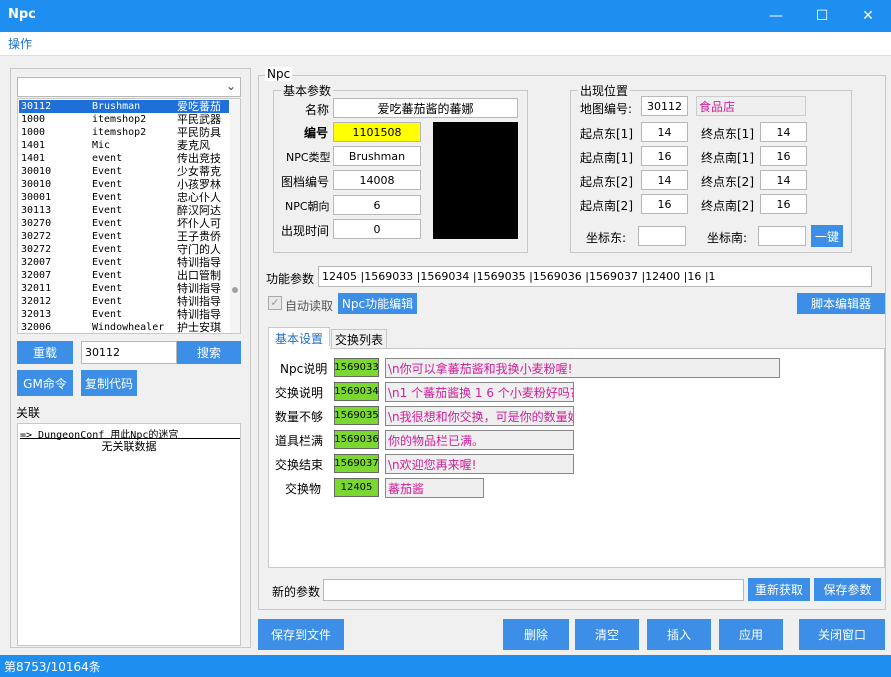 This screenshot has height=677, width=891. Describe the element at coordinates (124, 210) in the screenshot. I see `list-item: 30113 Event 醉汉阿达` at that location.